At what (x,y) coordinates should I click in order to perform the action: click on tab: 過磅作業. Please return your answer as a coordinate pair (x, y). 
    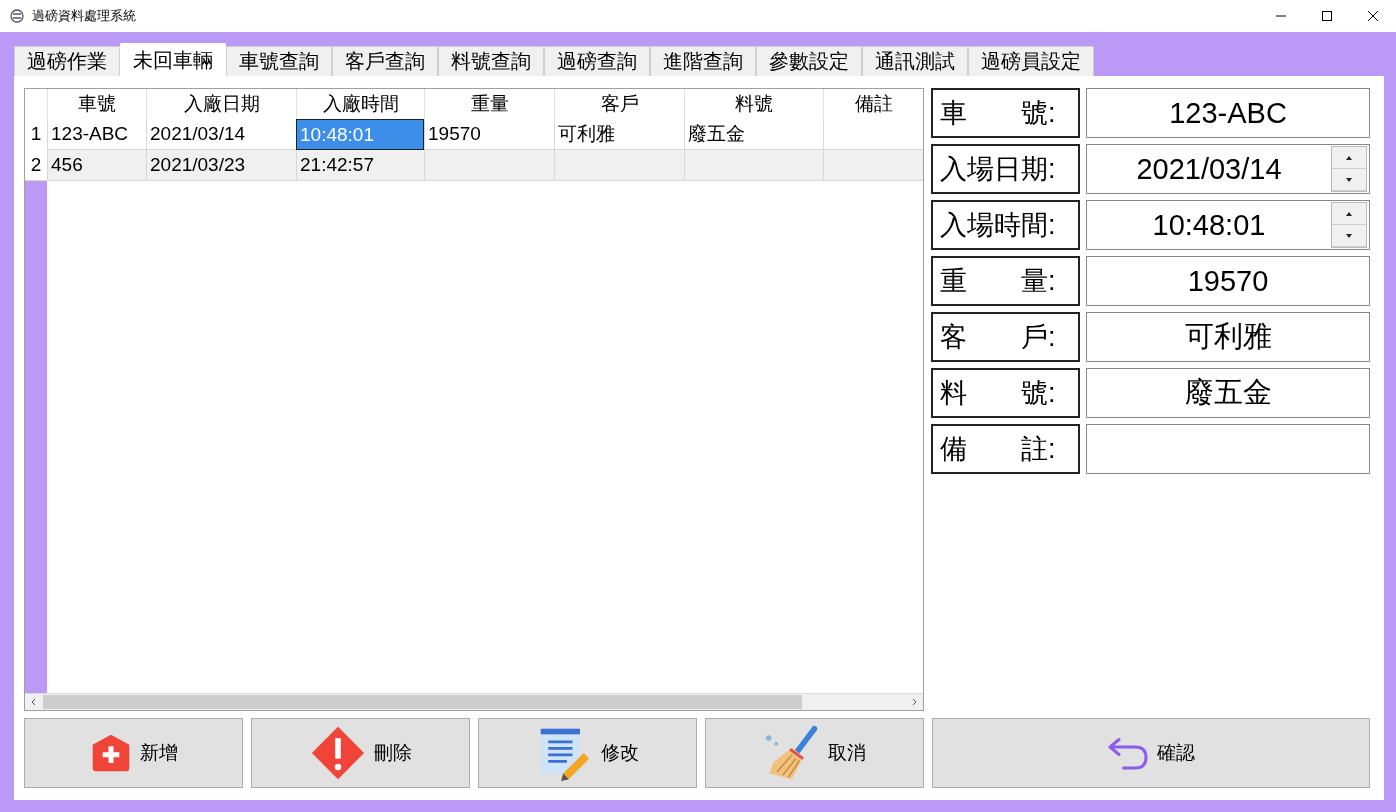
    Looking at the image, I should click on (67, 61).